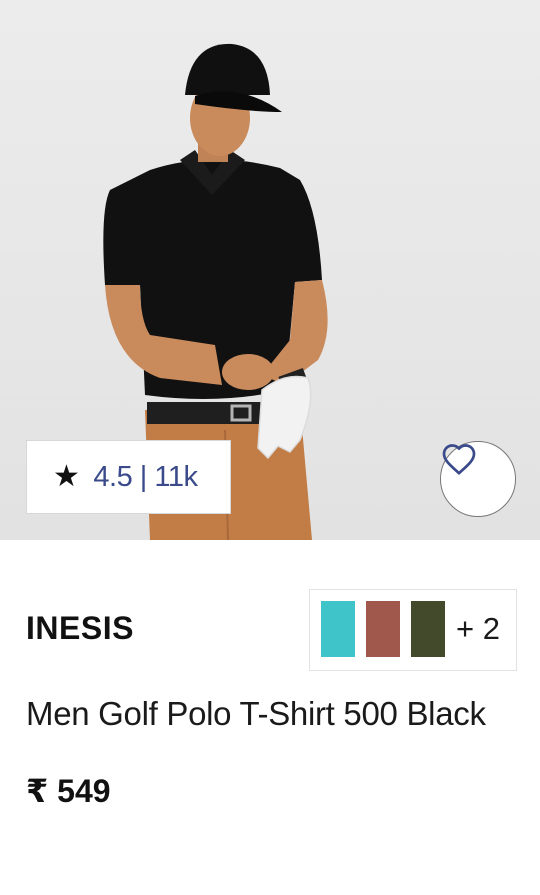 This screenshot has height=895, width=540. Describe the element at coordinates (256, 714) in the screenshot. I see `product-title: Men Golf Polo T-Shirt 500 Black` at that location.